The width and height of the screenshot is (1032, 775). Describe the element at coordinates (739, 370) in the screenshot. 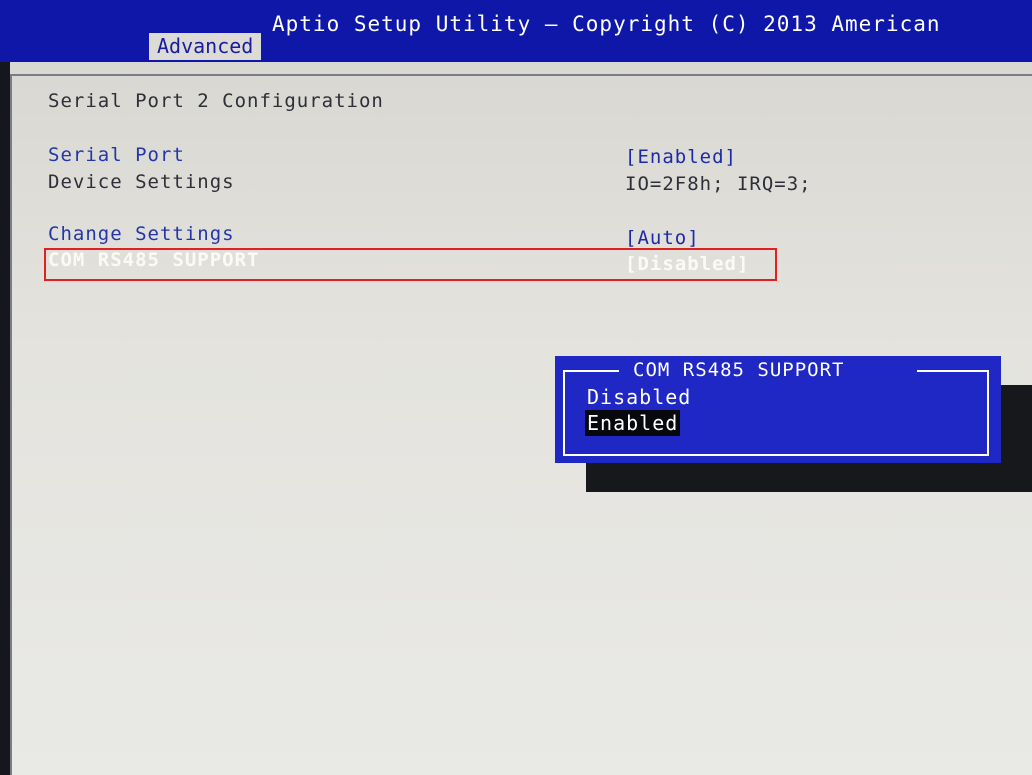

I see `popup-title: COM RS485 SUPPORT` at that location.